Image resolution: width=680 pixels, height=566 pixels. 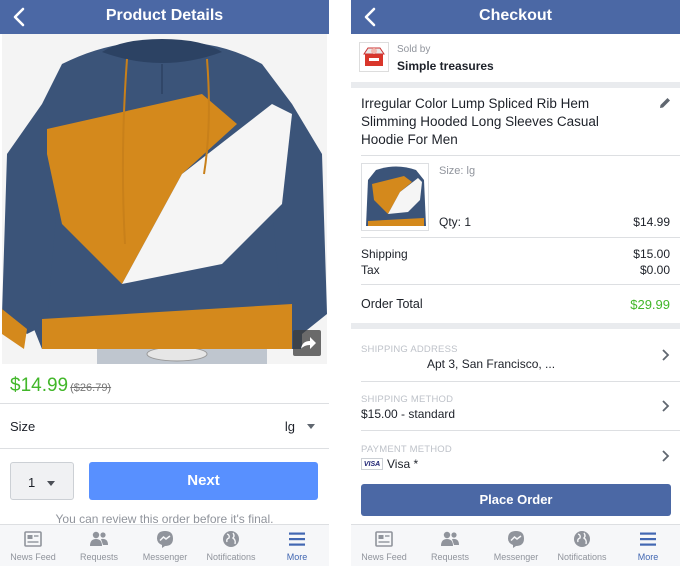 I want to click on store-logo-icon, so click(x=374, y=56).